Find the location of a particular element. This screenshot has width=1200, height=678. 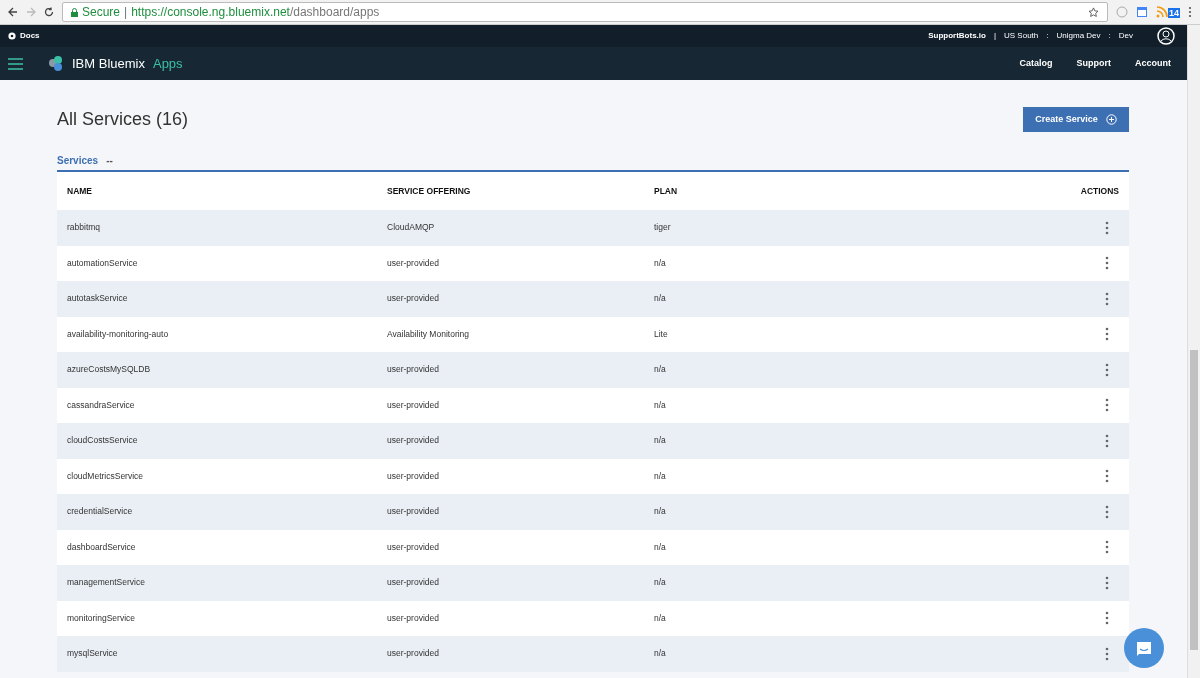

service-name: autotaskService is located at coordinates (98, 299).